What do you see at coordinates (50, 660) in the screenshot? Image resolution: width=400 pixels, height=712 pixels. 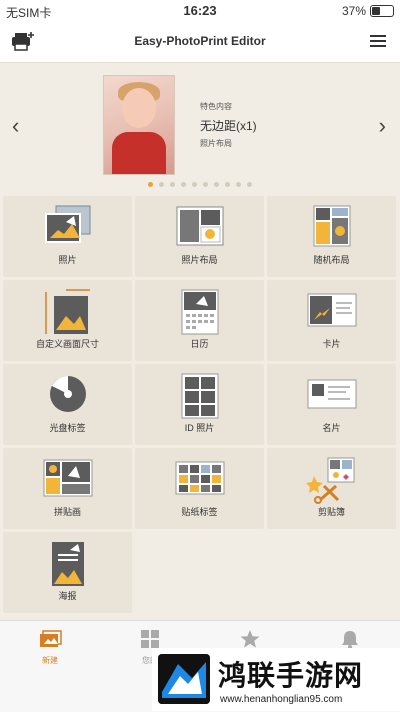 I see `tab-new-label: 新建` at bounding box center [50, 660].